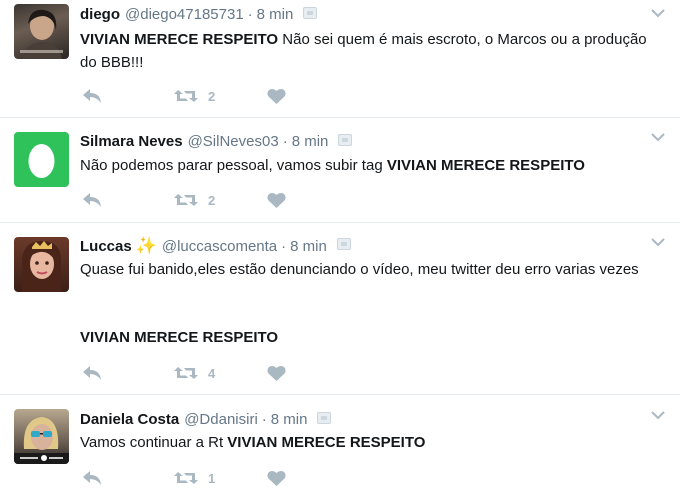 The image size is (680, 503). What do you see at coordinates (219, 246) in the screenshot?
I see `user-handle: @luccascomenta` at bounding box center [219, 246].